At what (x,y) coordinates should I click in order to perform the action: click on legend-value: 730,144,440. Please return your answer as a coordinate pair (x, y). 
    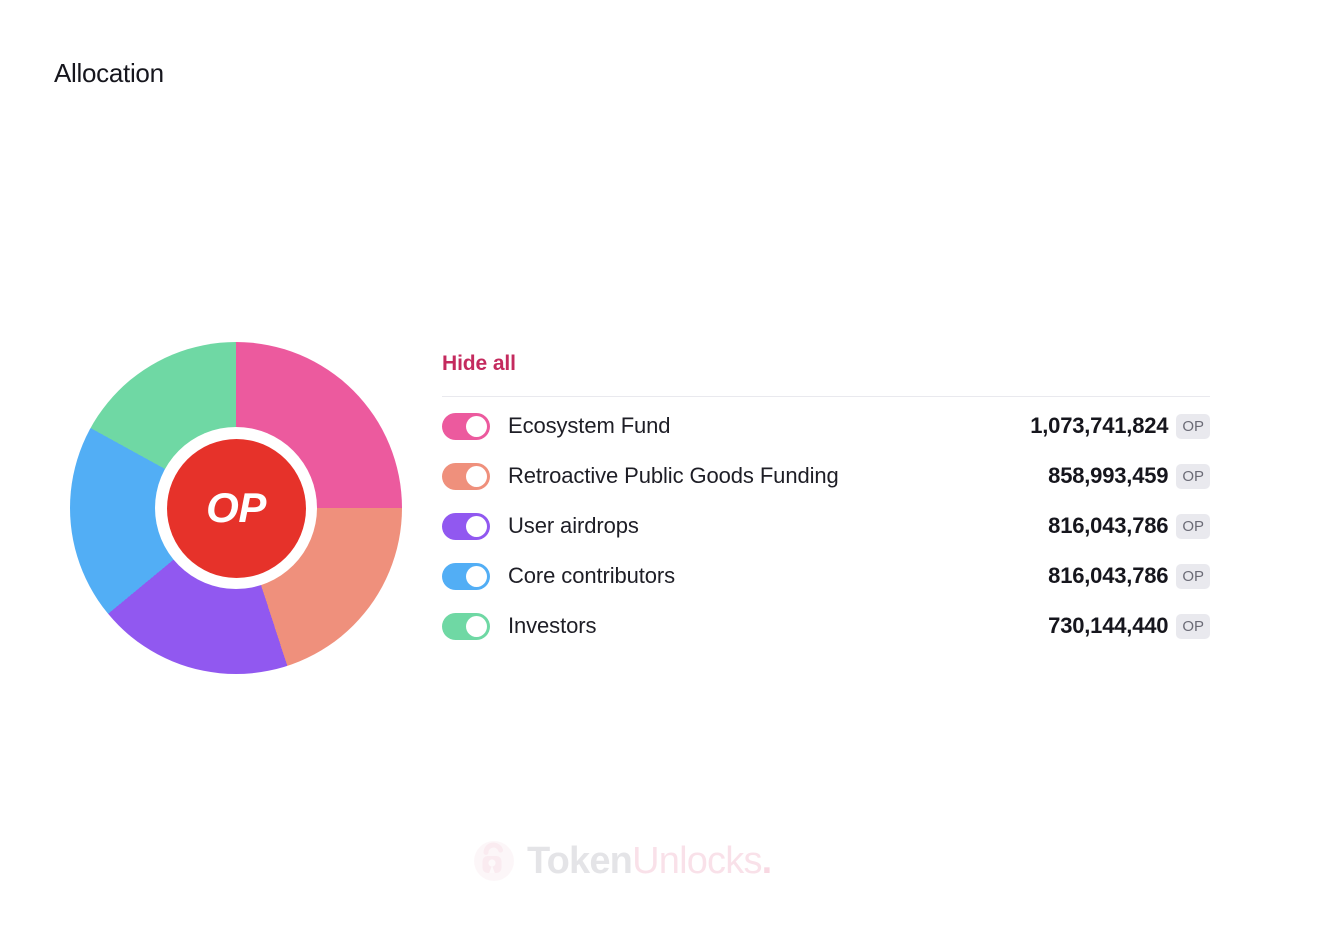
    Looking at the image, I should click on (1108, 625).